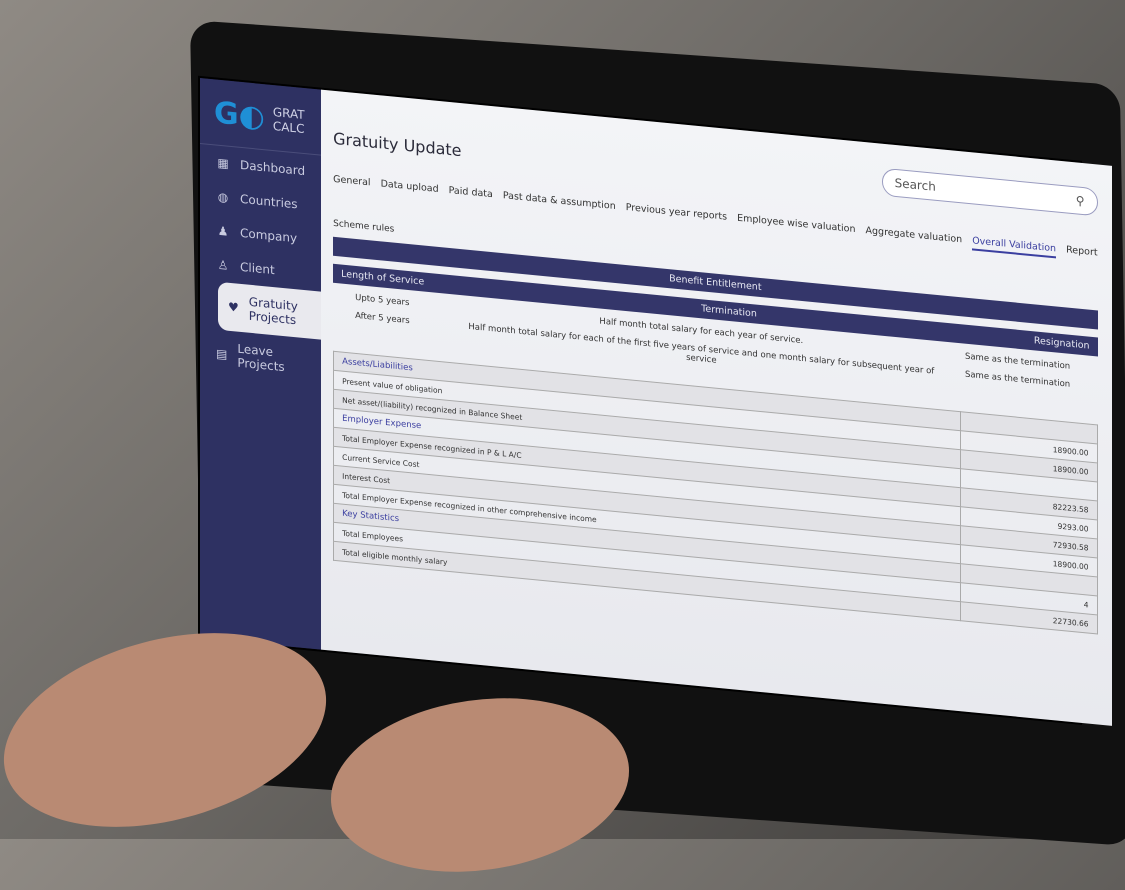 The width and height of the screenshot is (1125, 890). Describe the element at coordinates (226, 114) in the screenshot. I see `logo-letter: G` at that location.